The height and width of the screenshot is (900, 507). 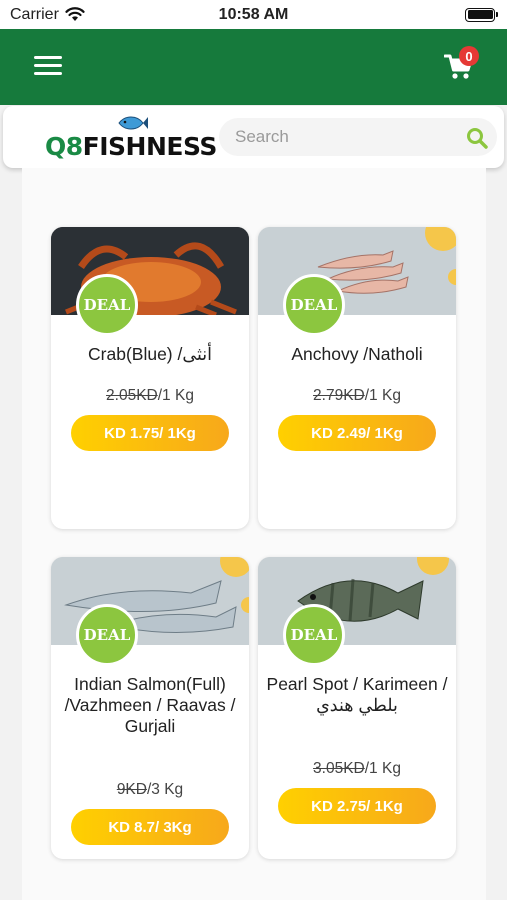 What do you see at coordinates (150, 433) in the screenshot?
I see `deal-price-button: KD 1.75/ 1Kg` at bounding box center [150, 433].